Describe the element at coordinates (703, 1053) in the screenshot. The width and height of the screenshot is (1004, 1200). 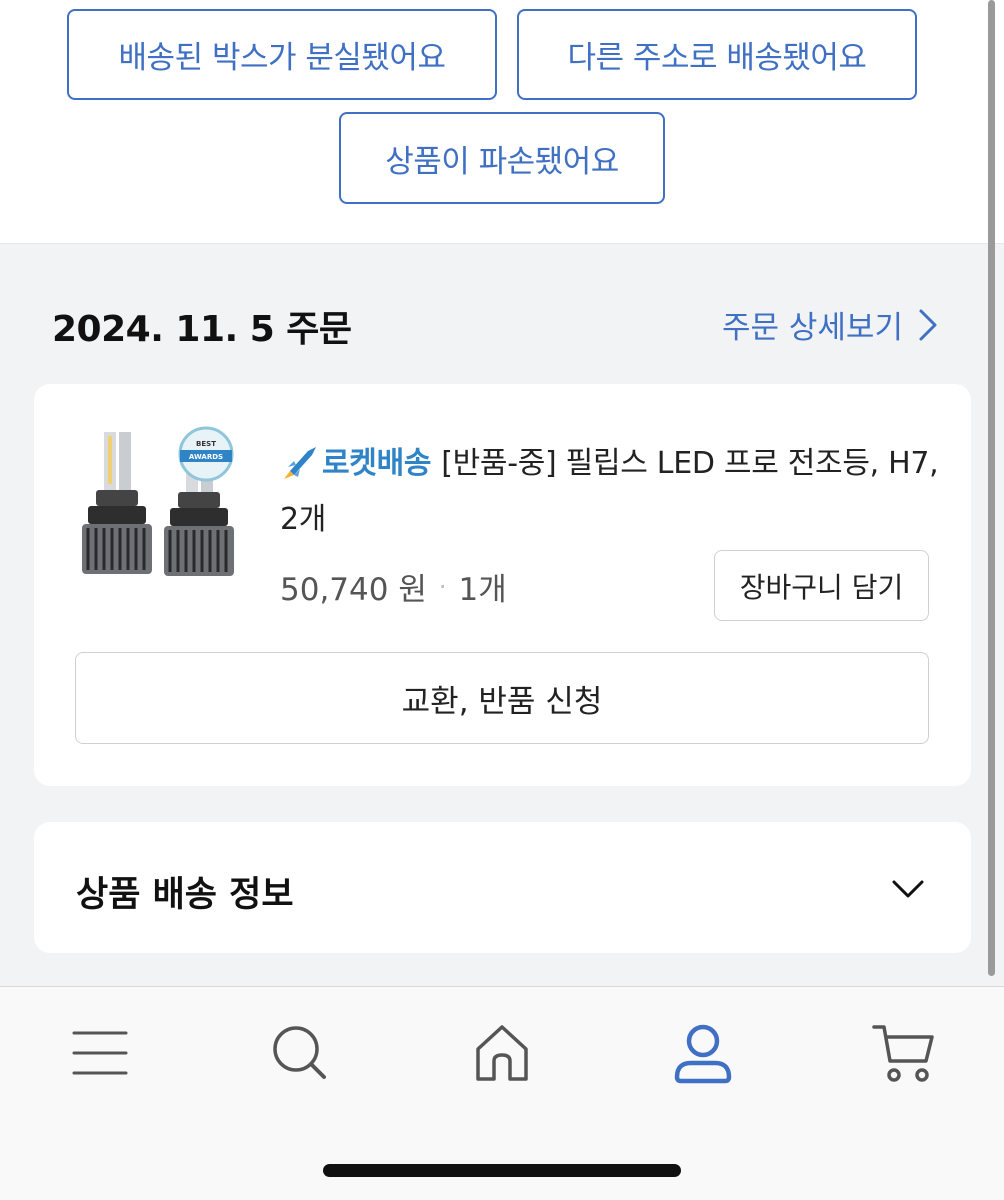
I see `user-icon` at that location.